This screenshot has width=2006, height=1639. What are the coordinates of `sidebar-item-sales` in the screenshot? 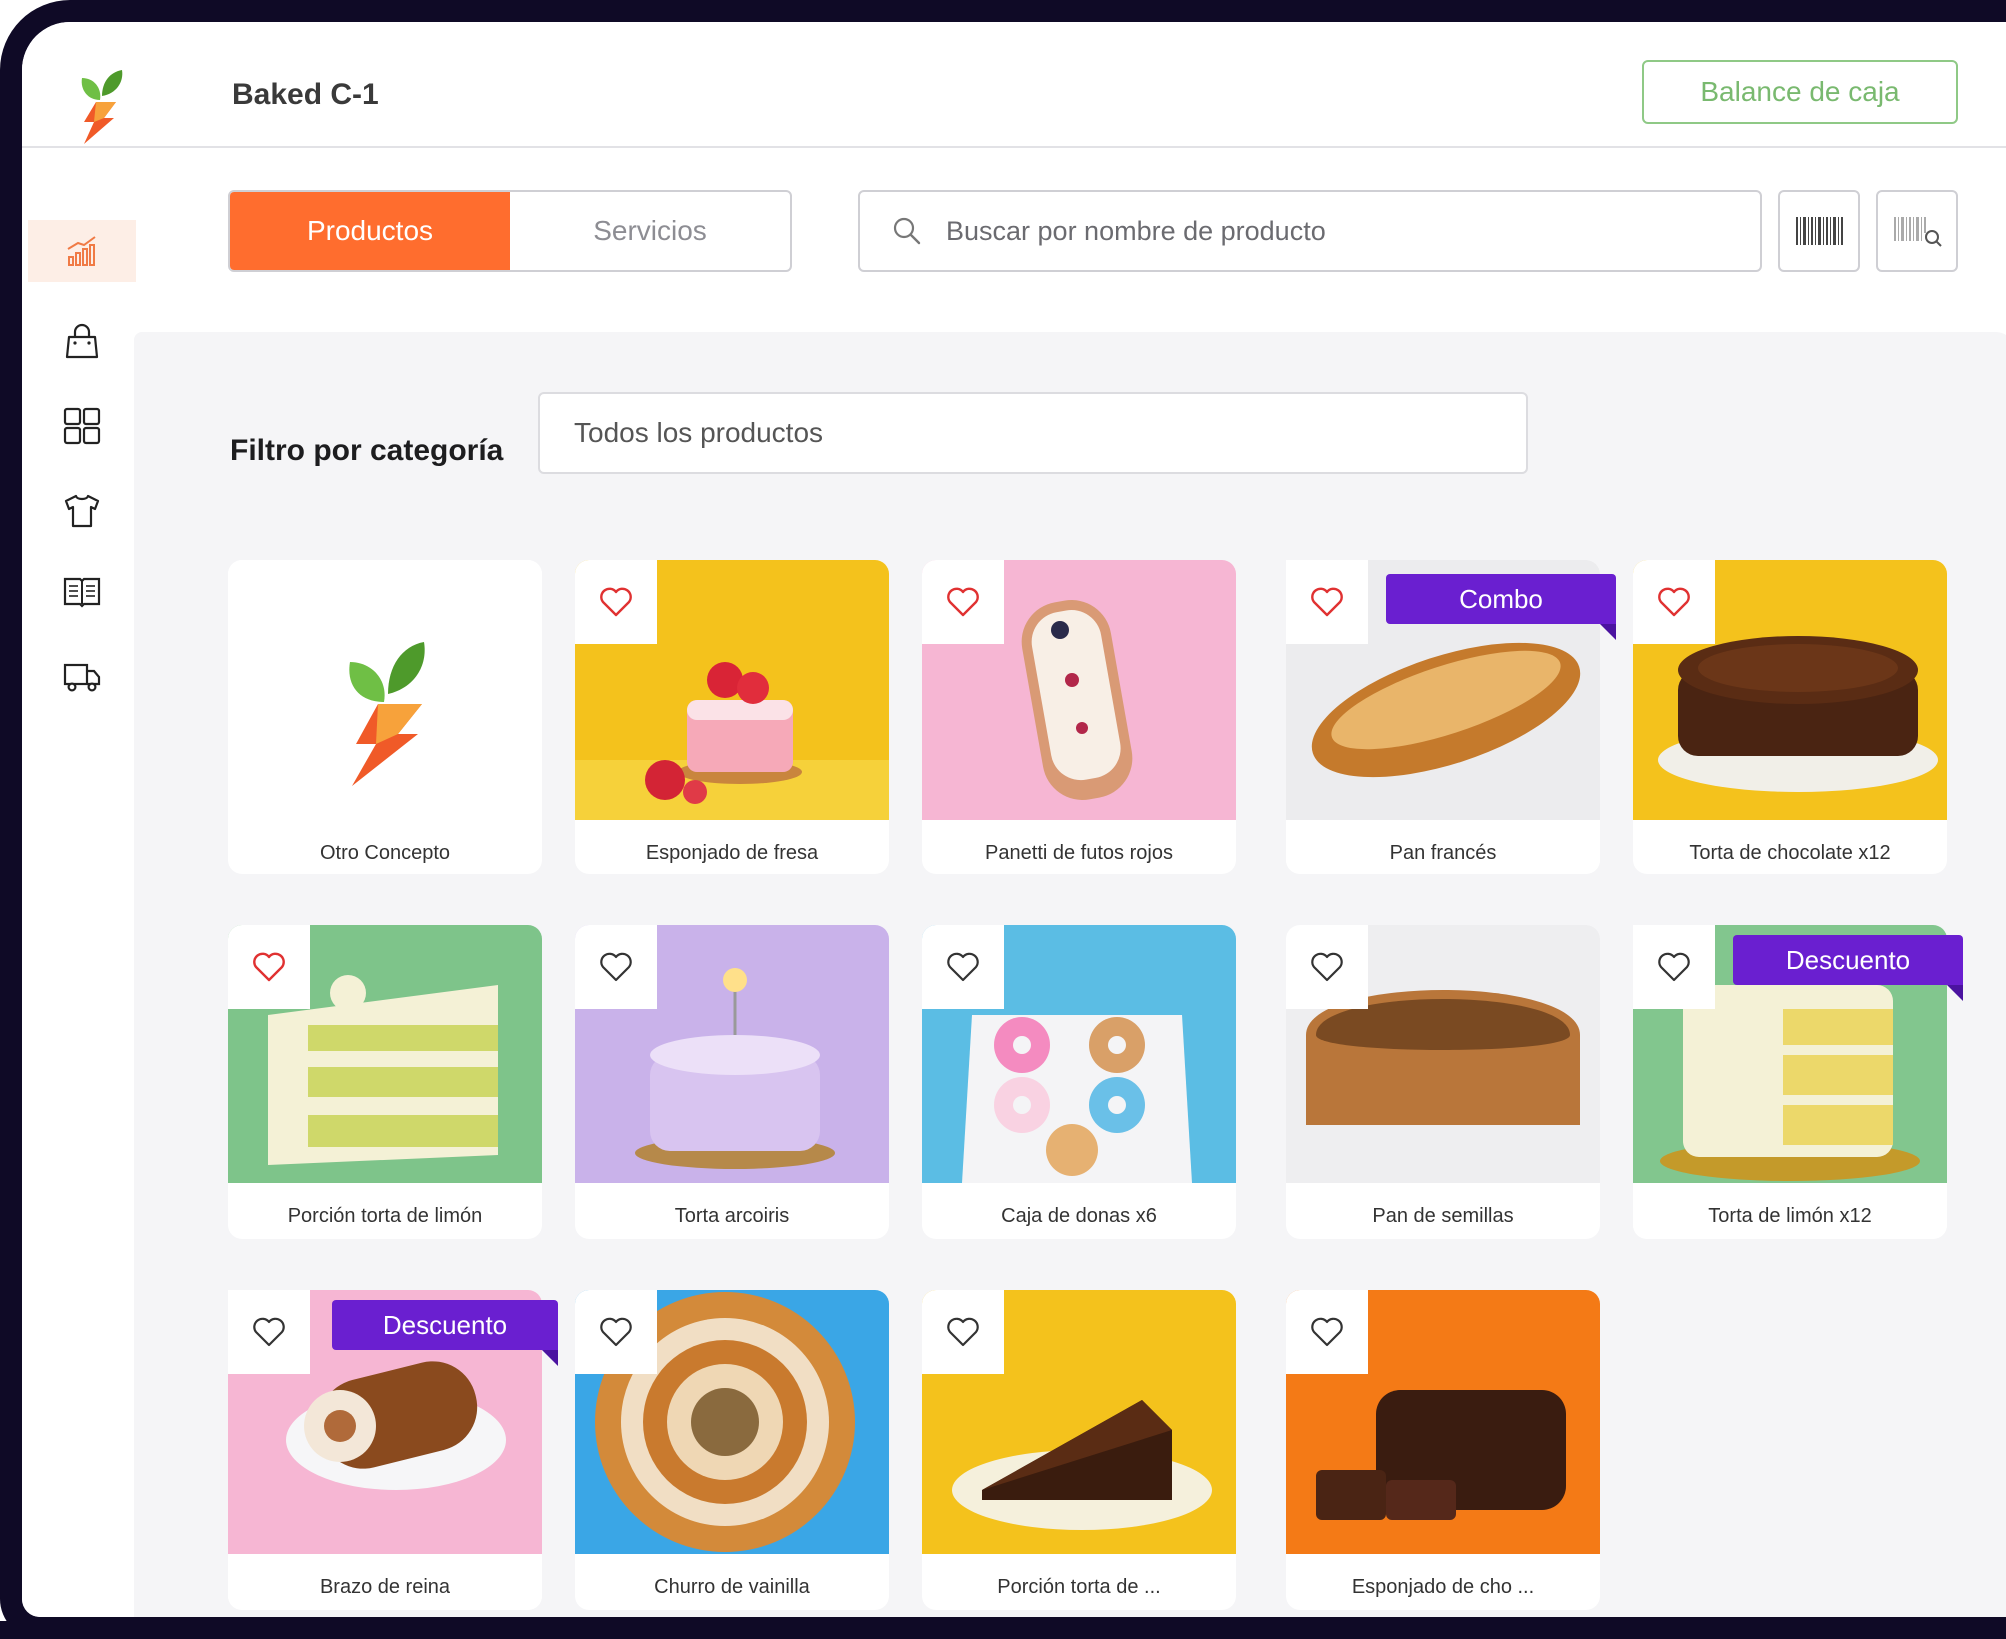 It's located at (82, 341).